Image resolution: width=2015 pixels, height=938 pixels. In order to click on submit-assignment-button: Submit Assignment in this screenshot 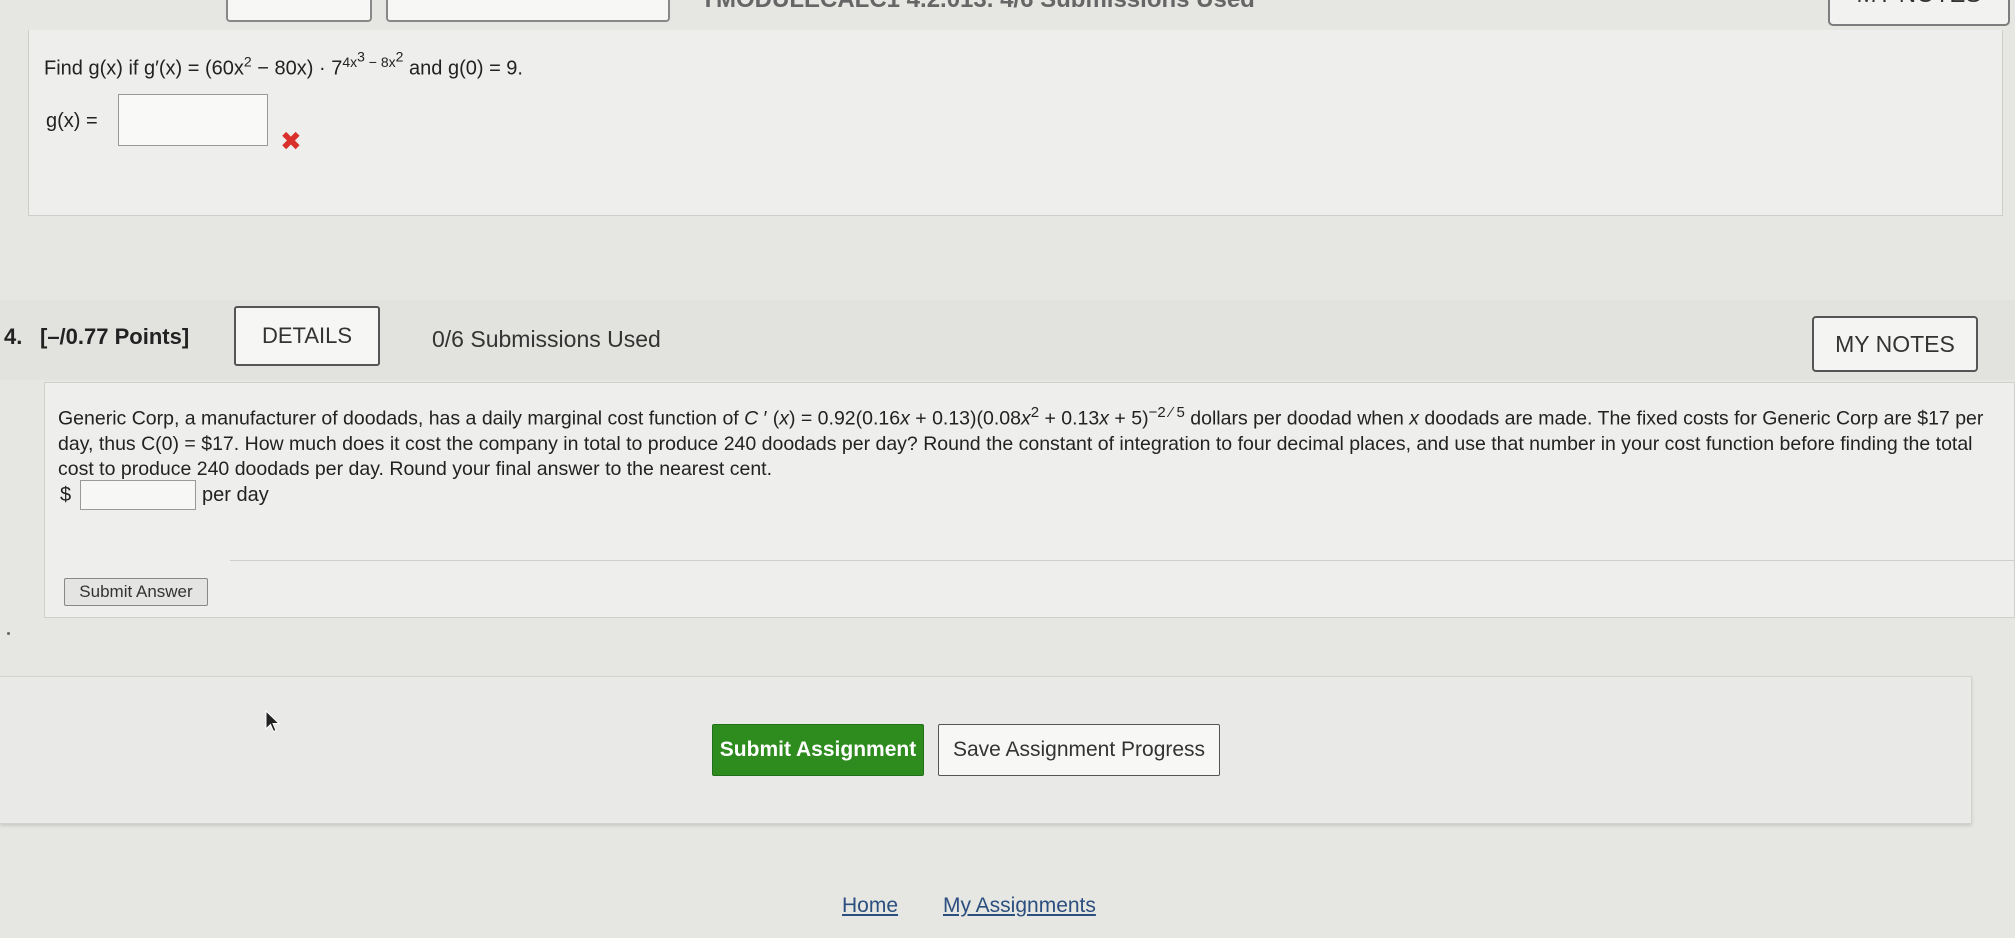, I will do `click(818, 750)`.